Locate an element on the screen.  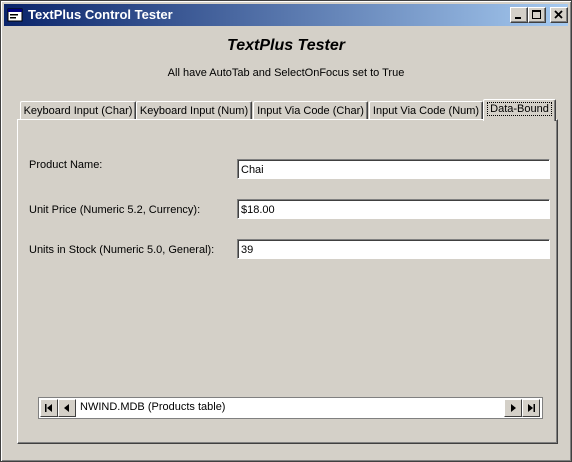
tab-data-bound: Data-Bound is located at coordinates (519, 110).